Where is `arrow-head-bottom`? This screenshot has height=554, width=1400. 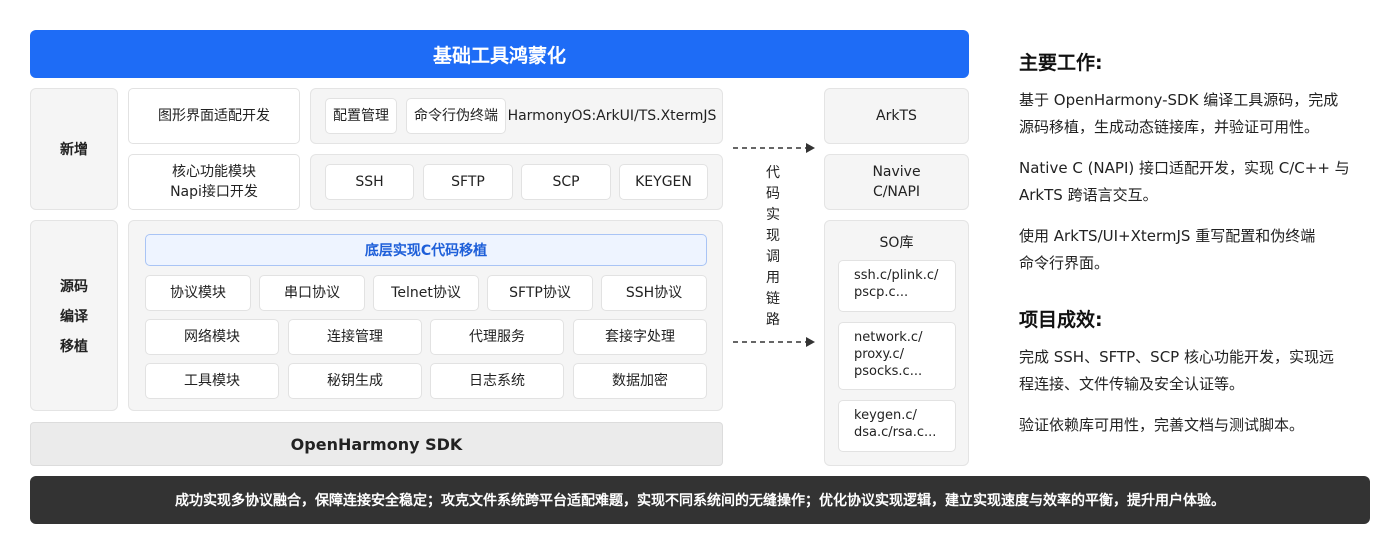 arrow-head-bottom is located at coordinates (810, 342).